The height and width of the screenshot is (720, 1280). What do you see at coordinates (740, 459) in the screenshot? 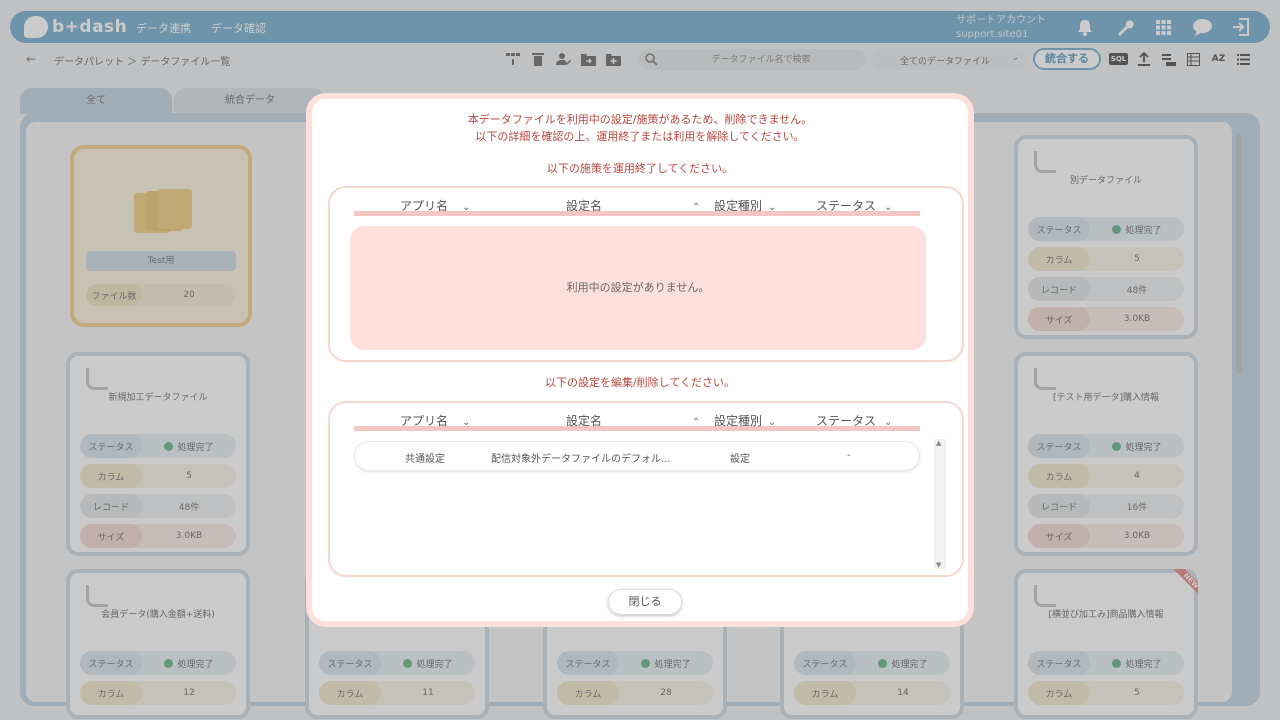
I see `cell-setting-type: 設定` at bounding box center [740, 459].